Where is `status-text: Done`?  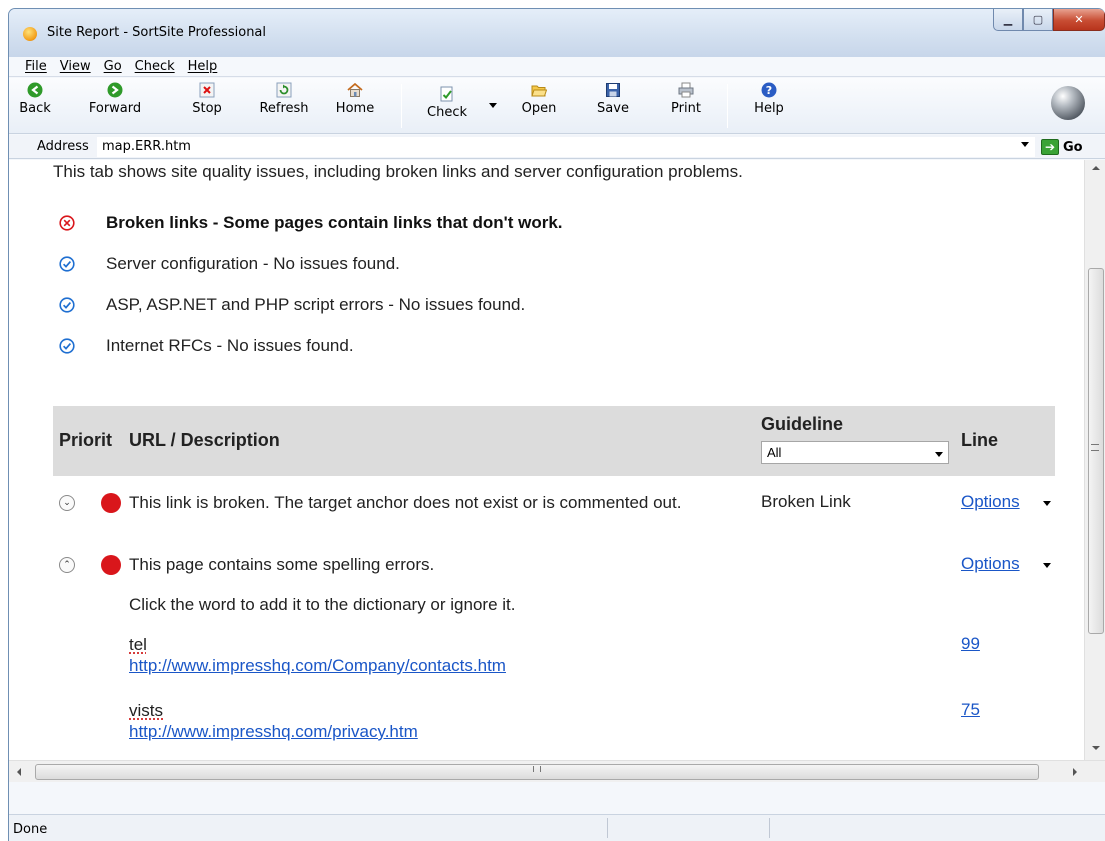
status-text: Done is located at coordinates (30, 829).